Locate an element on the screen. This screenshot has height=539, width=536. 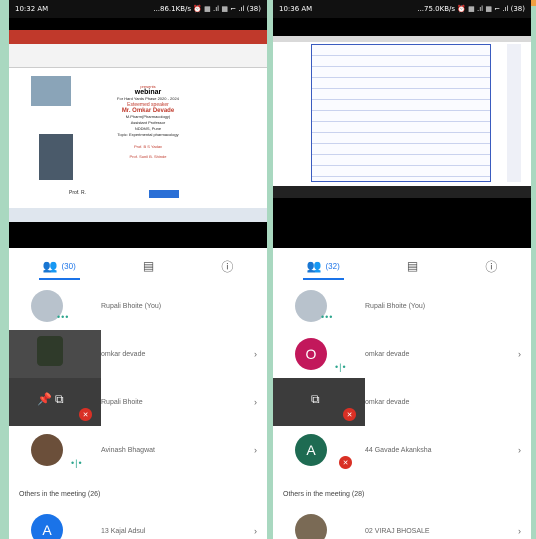
participant-row: A 13 Kajal Adsul › is located at coordinates (138, 523).